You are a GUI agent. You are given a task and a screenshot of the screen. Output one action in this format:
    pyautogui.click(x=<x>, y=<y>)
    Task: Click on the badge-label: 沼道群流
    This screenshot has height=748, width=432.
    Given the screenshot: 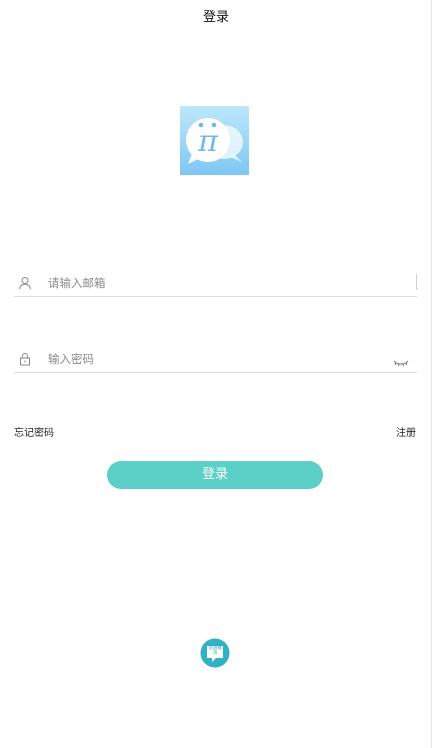 What is the action you would take?
    pyautogui.click(x=215, y=651)
    